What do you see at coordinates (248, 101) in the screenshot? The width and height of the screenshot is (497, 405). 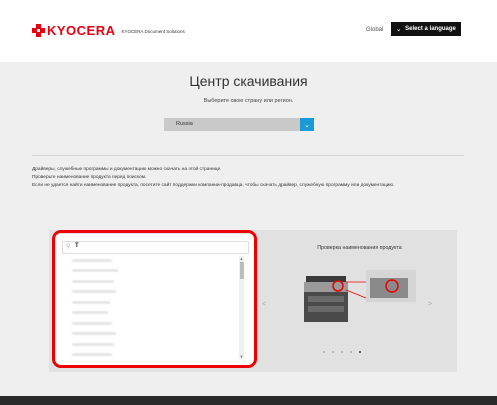 I see `page-subtitle: Выберите свою страну или регион.` at bounding box center [248, 101].